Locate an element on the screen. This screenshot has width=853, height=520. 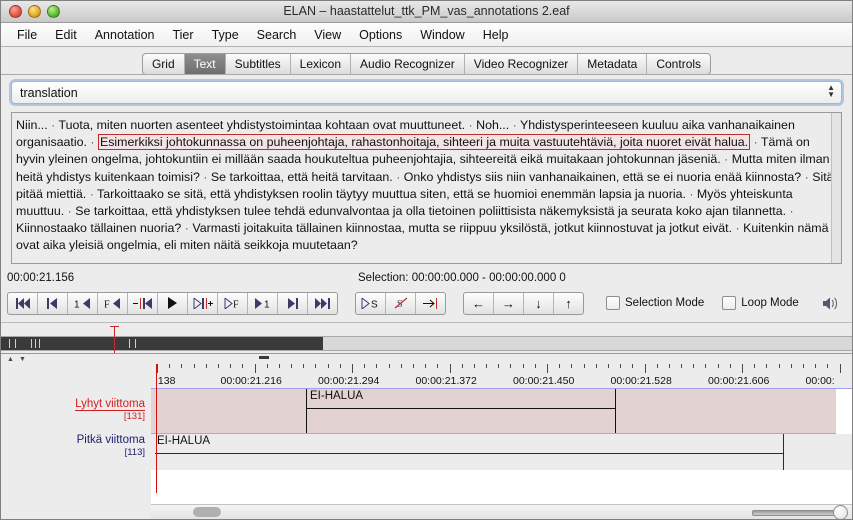
move-crosshair-to-selection-button is located at coordinates (430, 303).